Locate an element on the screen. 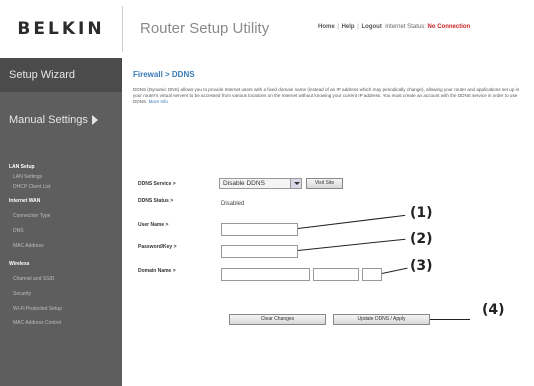 Image resolution: width=534 pixels, height=386 pixels. clear-changes-button: Clear Changes is located at coordinates (277, 319).